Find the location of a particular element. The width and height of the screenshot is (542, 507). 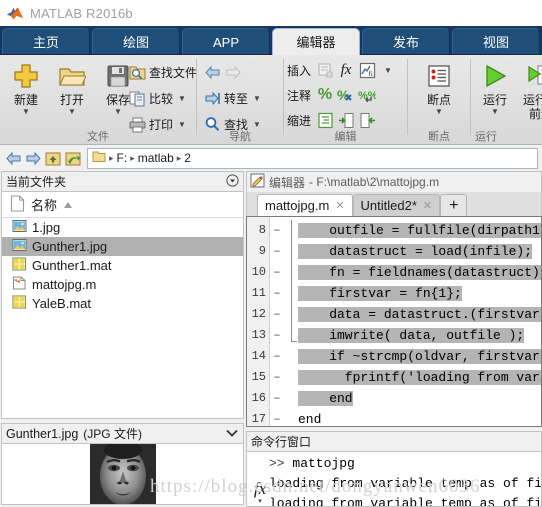

comment-row: 注释 % % %% is located at coordinates (333, 95).